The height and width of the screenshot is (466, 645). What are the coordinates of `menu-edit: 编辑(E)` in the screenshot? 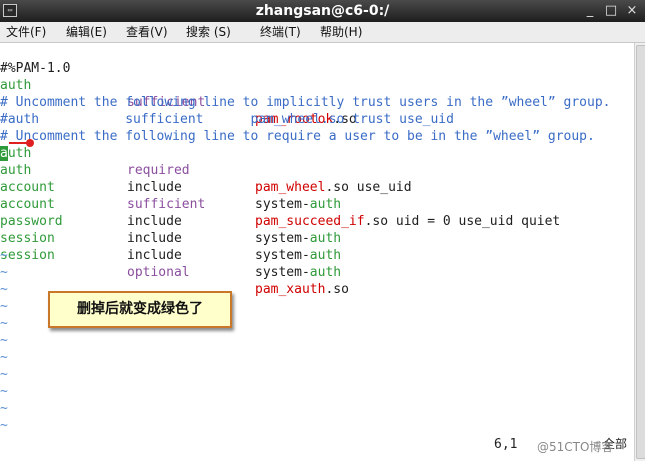 It's located at (86, 32).